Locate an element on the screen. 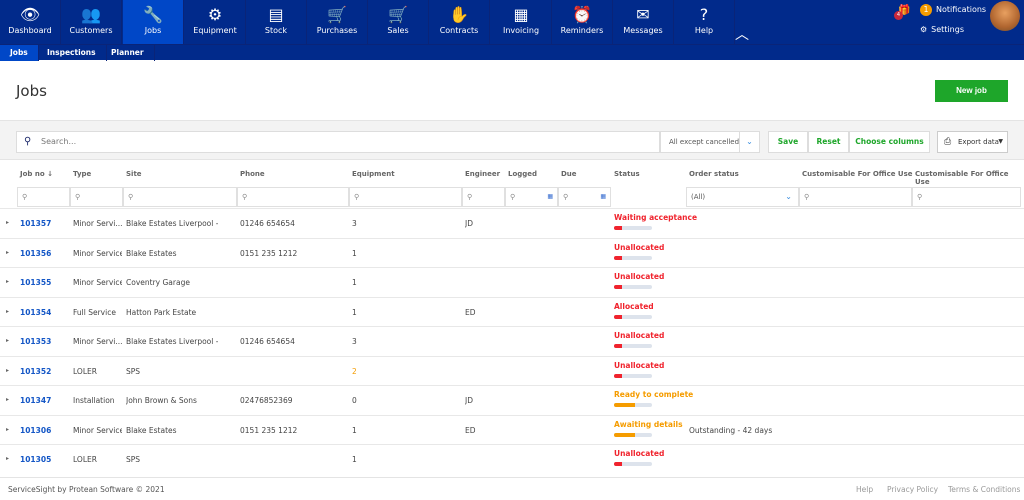  search-icon: ⚲ is located at coordinates (513, 197).